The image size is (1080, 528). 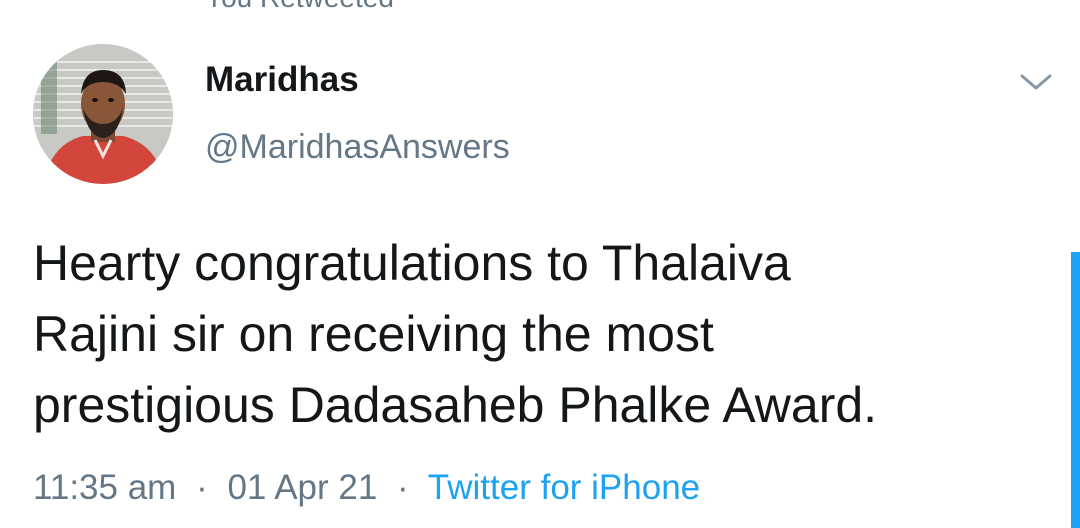 I want to click on tweet-date: 01 Apr 21, so click(x=302, y=487).